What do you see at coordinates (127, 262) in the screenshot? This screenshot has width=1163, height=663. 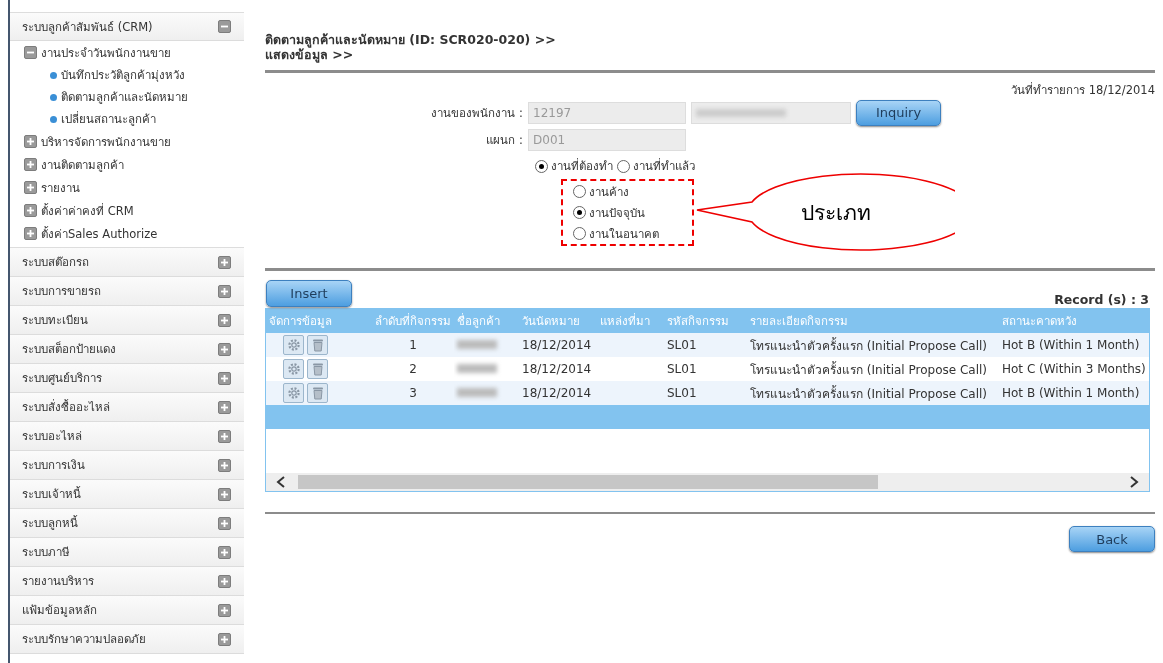 I see `menu-section: ระบบสต๊อกรถ` at bounding box center [127, 262].